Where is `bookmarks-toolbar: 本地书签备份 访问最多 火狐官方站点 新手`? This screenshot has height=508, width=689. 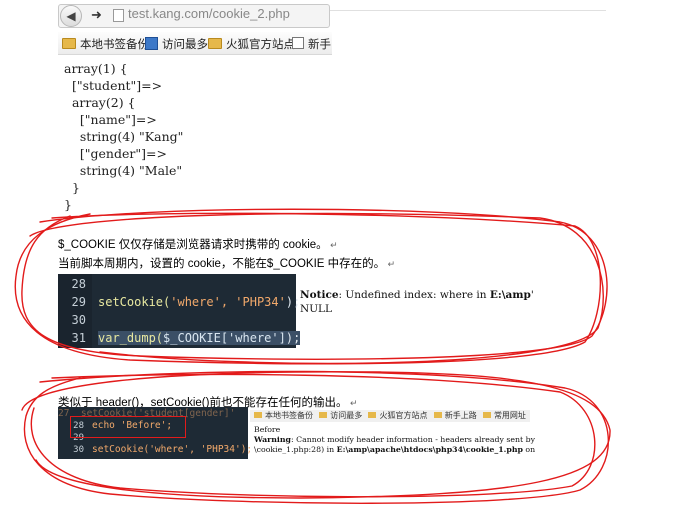 bookmarks-toolbar: 本地书签备份 访问最多 火狐官方站点 新手 is located at coordinates (195, 43).